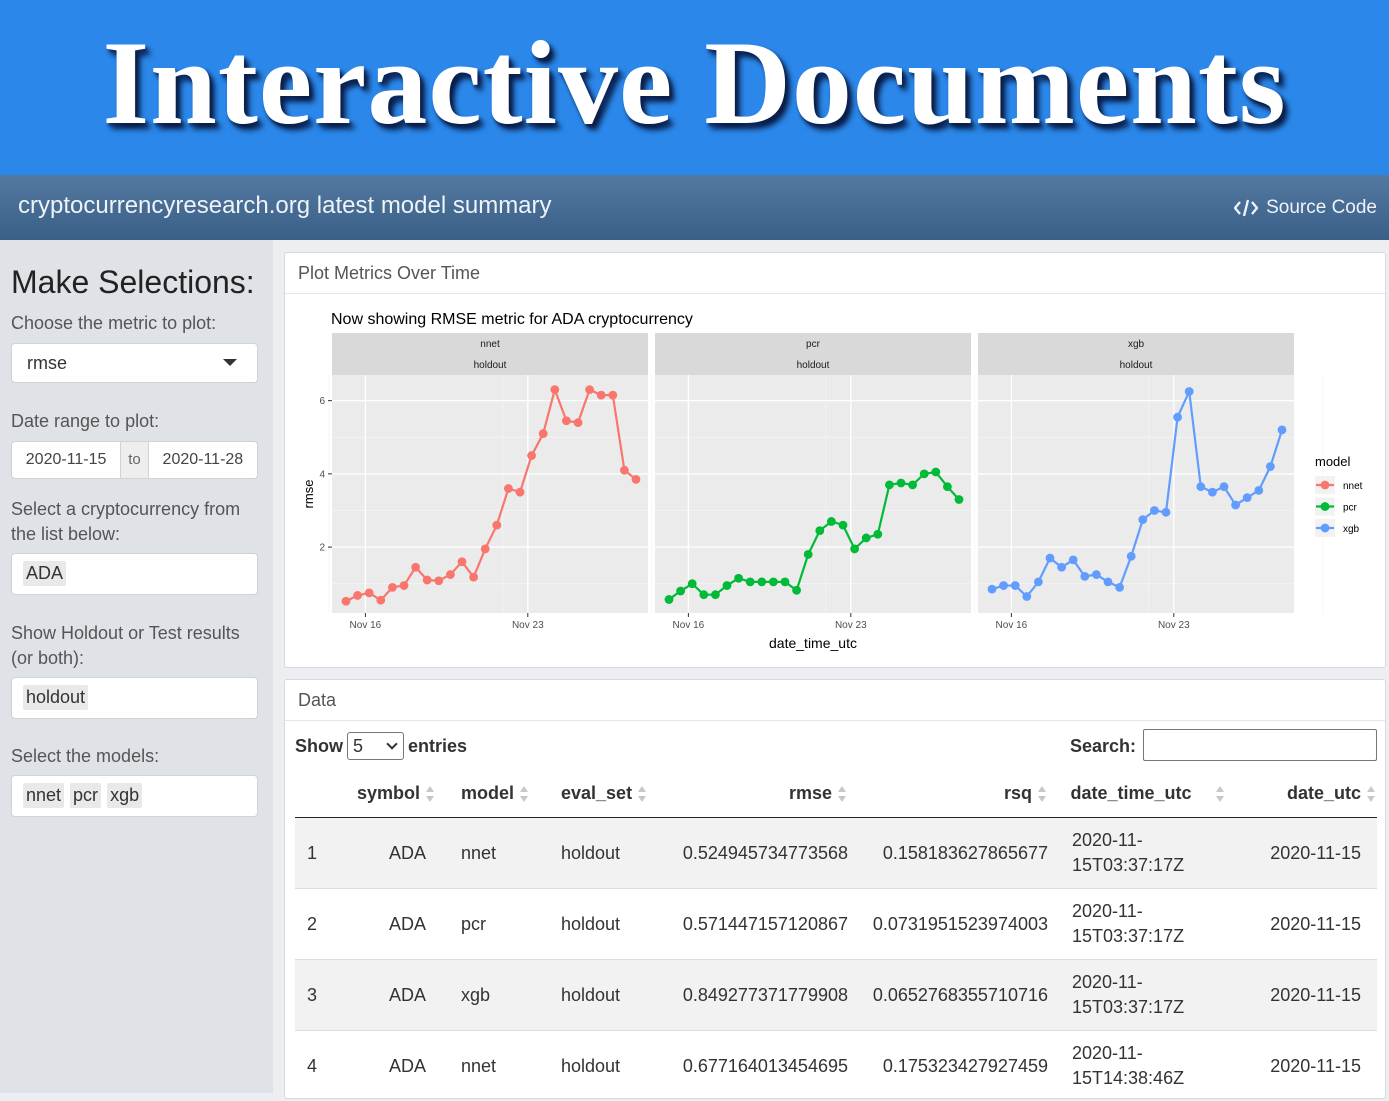 This screenshot has height=1101, width=1389. What do you see at coordinates (1351, 529) in the screenshot?
I see `legend-label: xgb` at bounding box center [1351, 529].